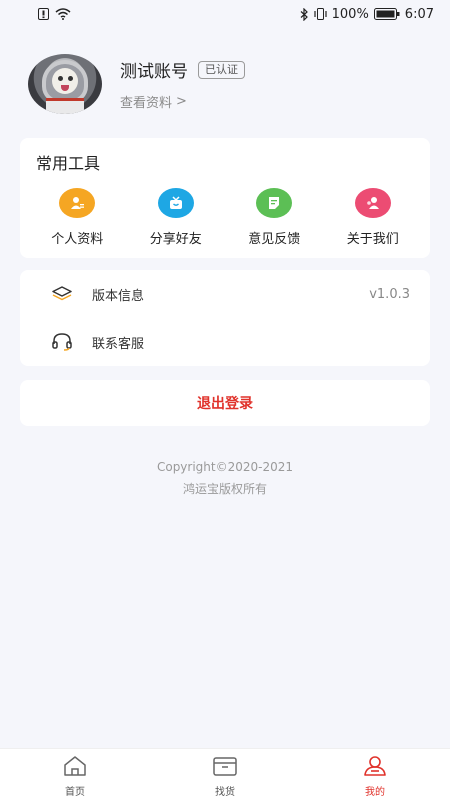 The image size is (450, 800). What do you see at coordinates (62, 294) in the screenshot?
I see `layers-icon` at bounding box center [62, 294].